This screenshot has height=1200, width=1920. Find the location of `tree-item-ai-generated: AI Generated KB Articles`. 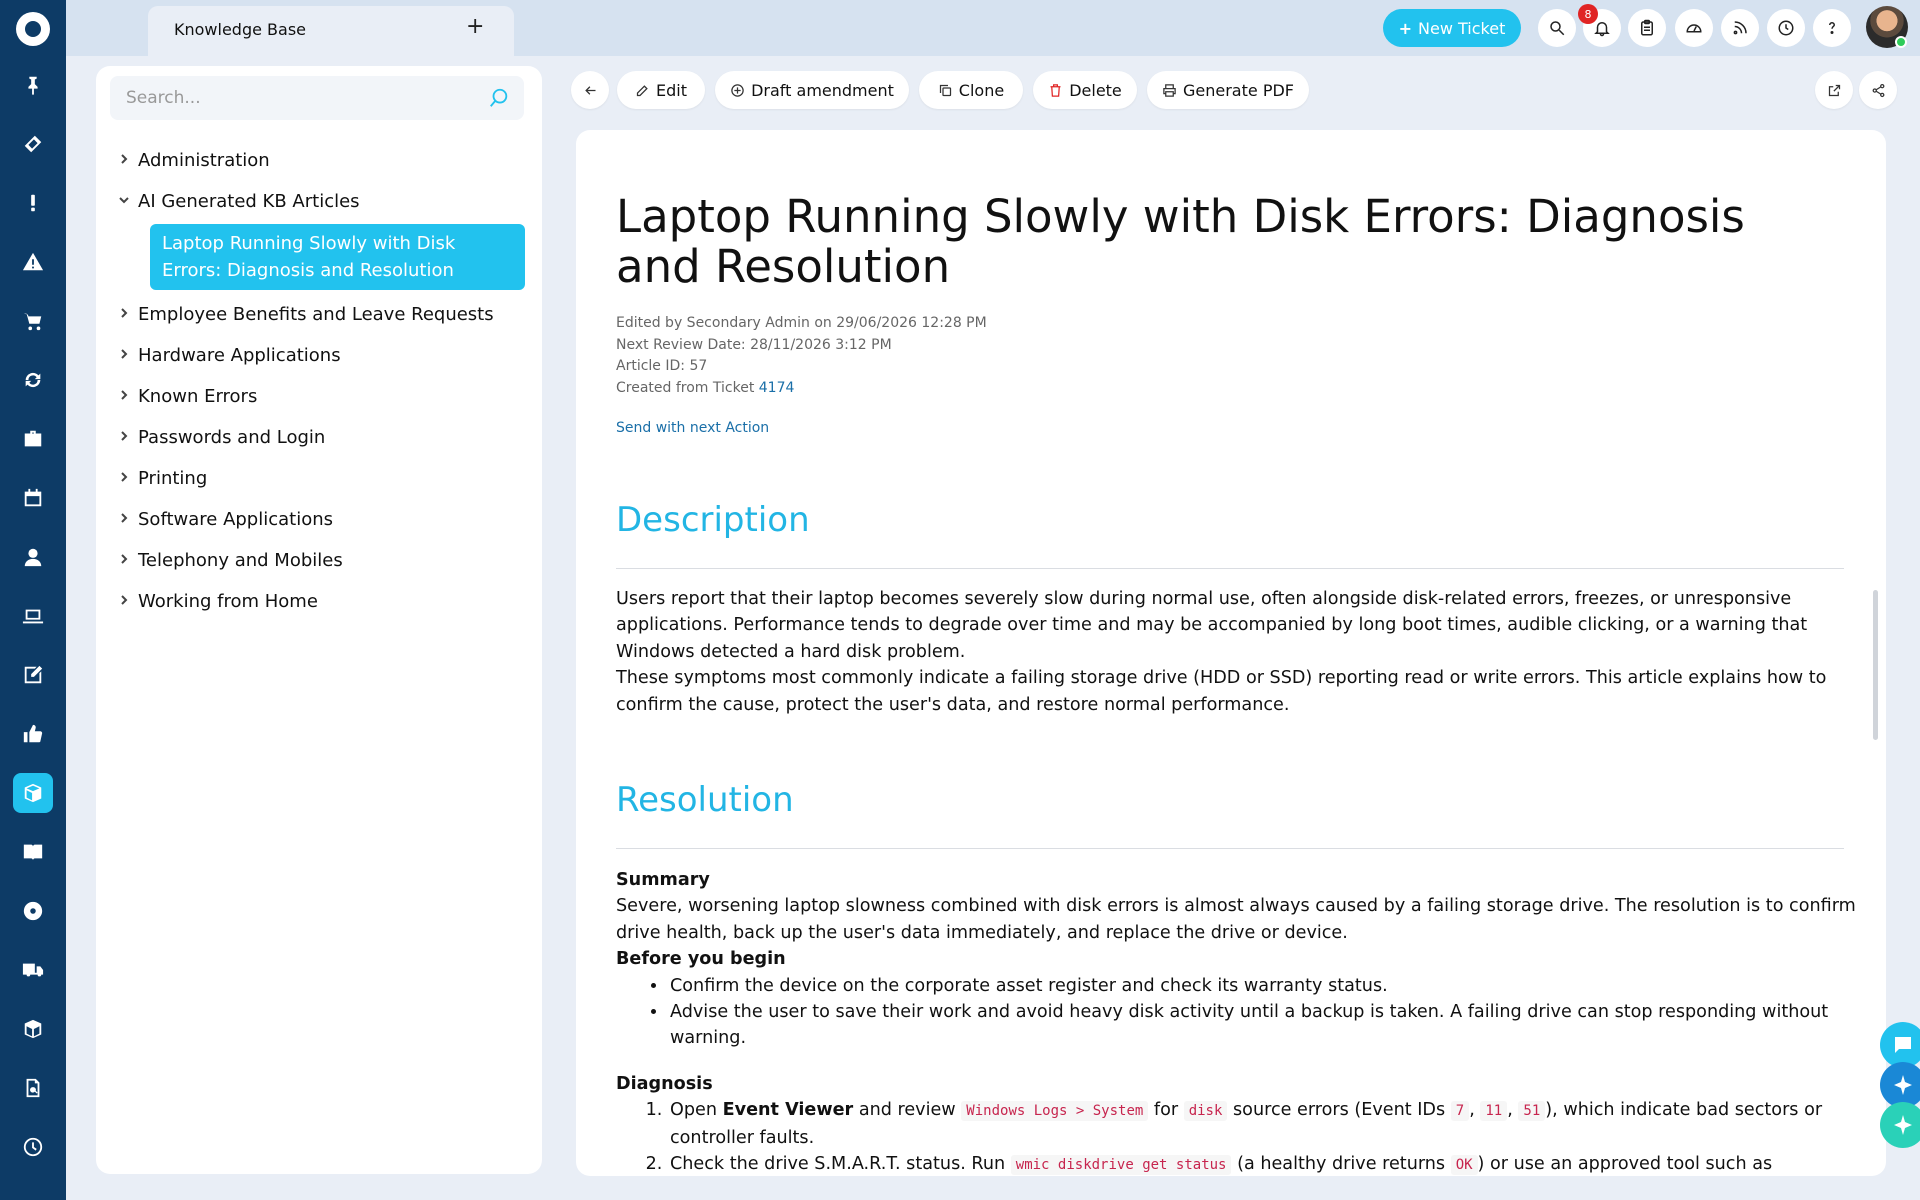

tree-item-ai-generated: AI Generated KB Articles is located at coordinates (320, 201).